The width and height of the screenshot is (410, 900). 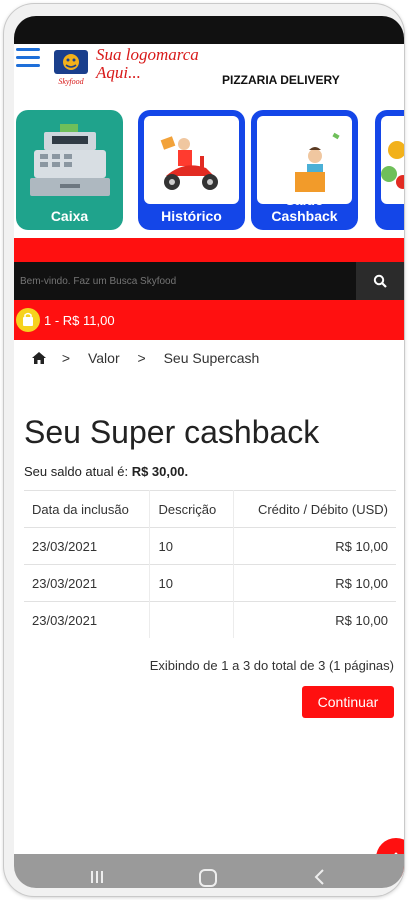 I want to click on category-tiles: Caixa Histórico Saldo Cashback, so click(x=209, y=170).